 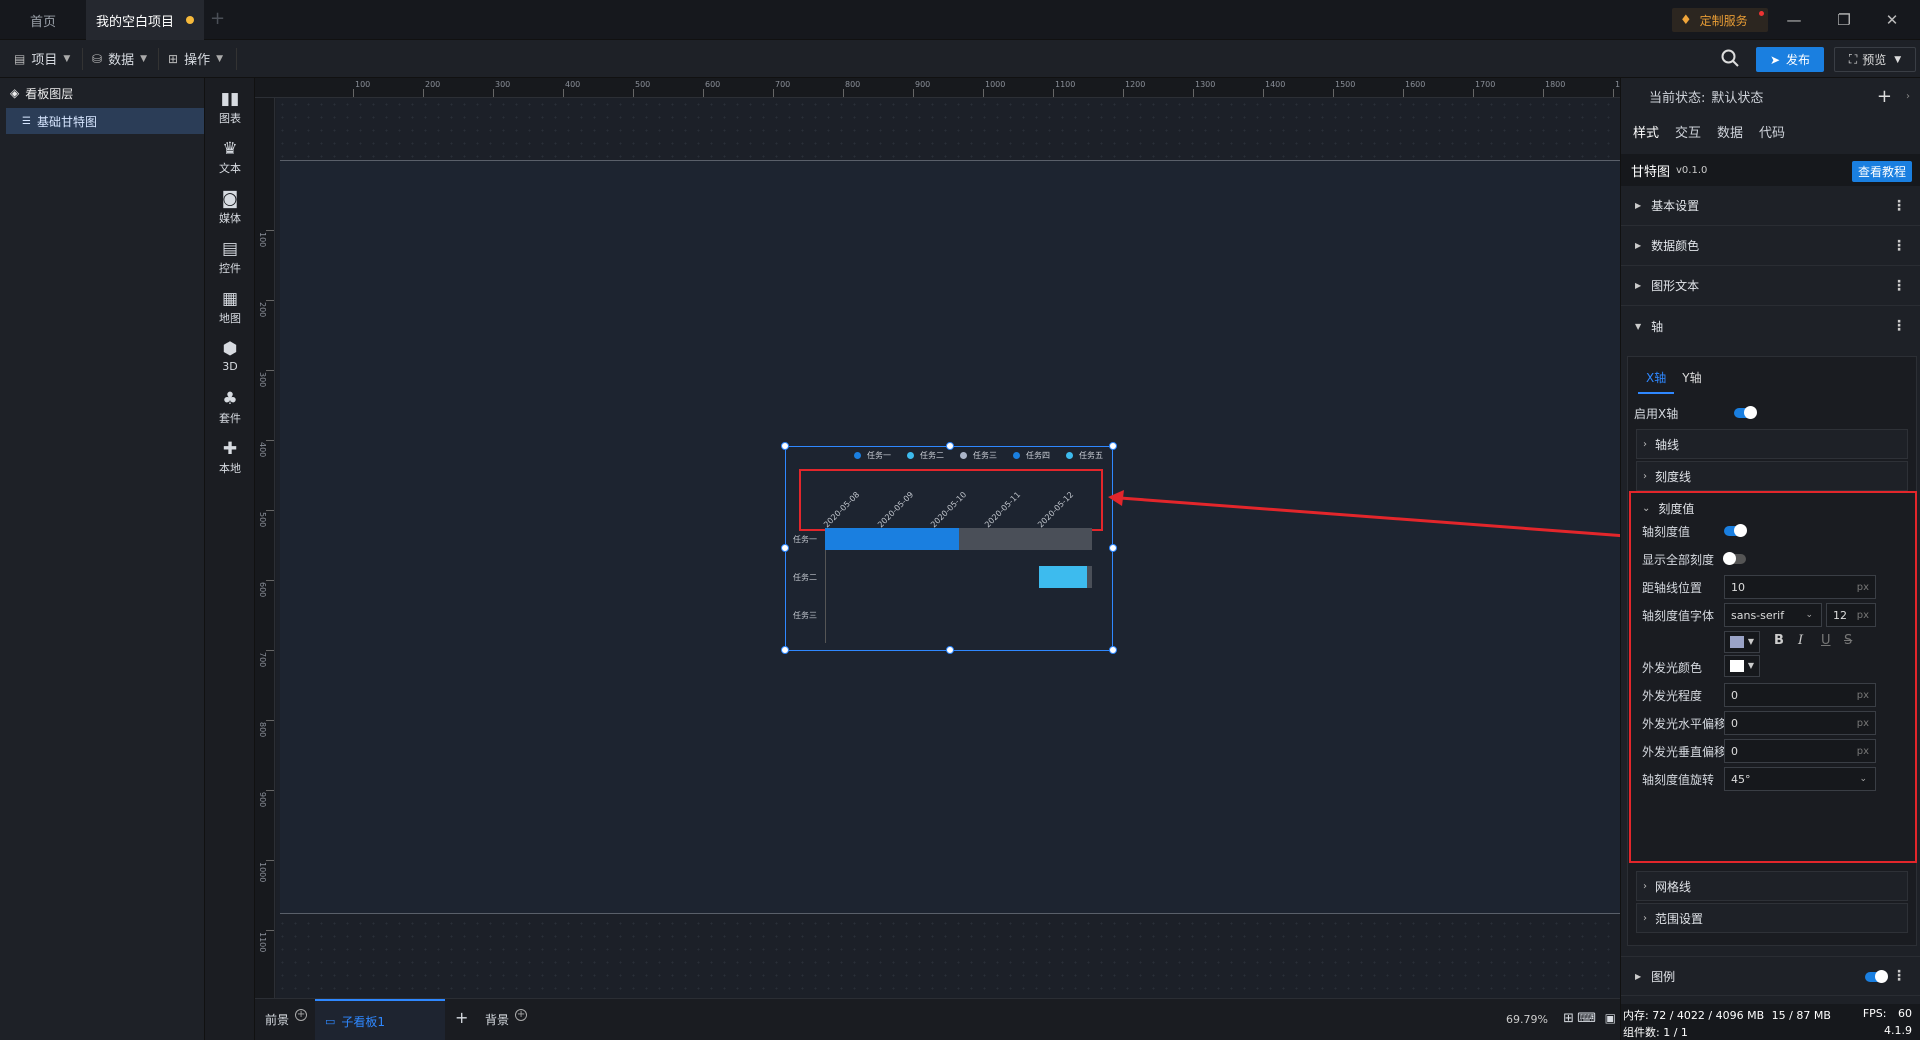 What do you see at coordinates (1772, 476) in the screenshot?
I see `subsection-tick-line: › 刻度线` at bounding box center [1772, 476].